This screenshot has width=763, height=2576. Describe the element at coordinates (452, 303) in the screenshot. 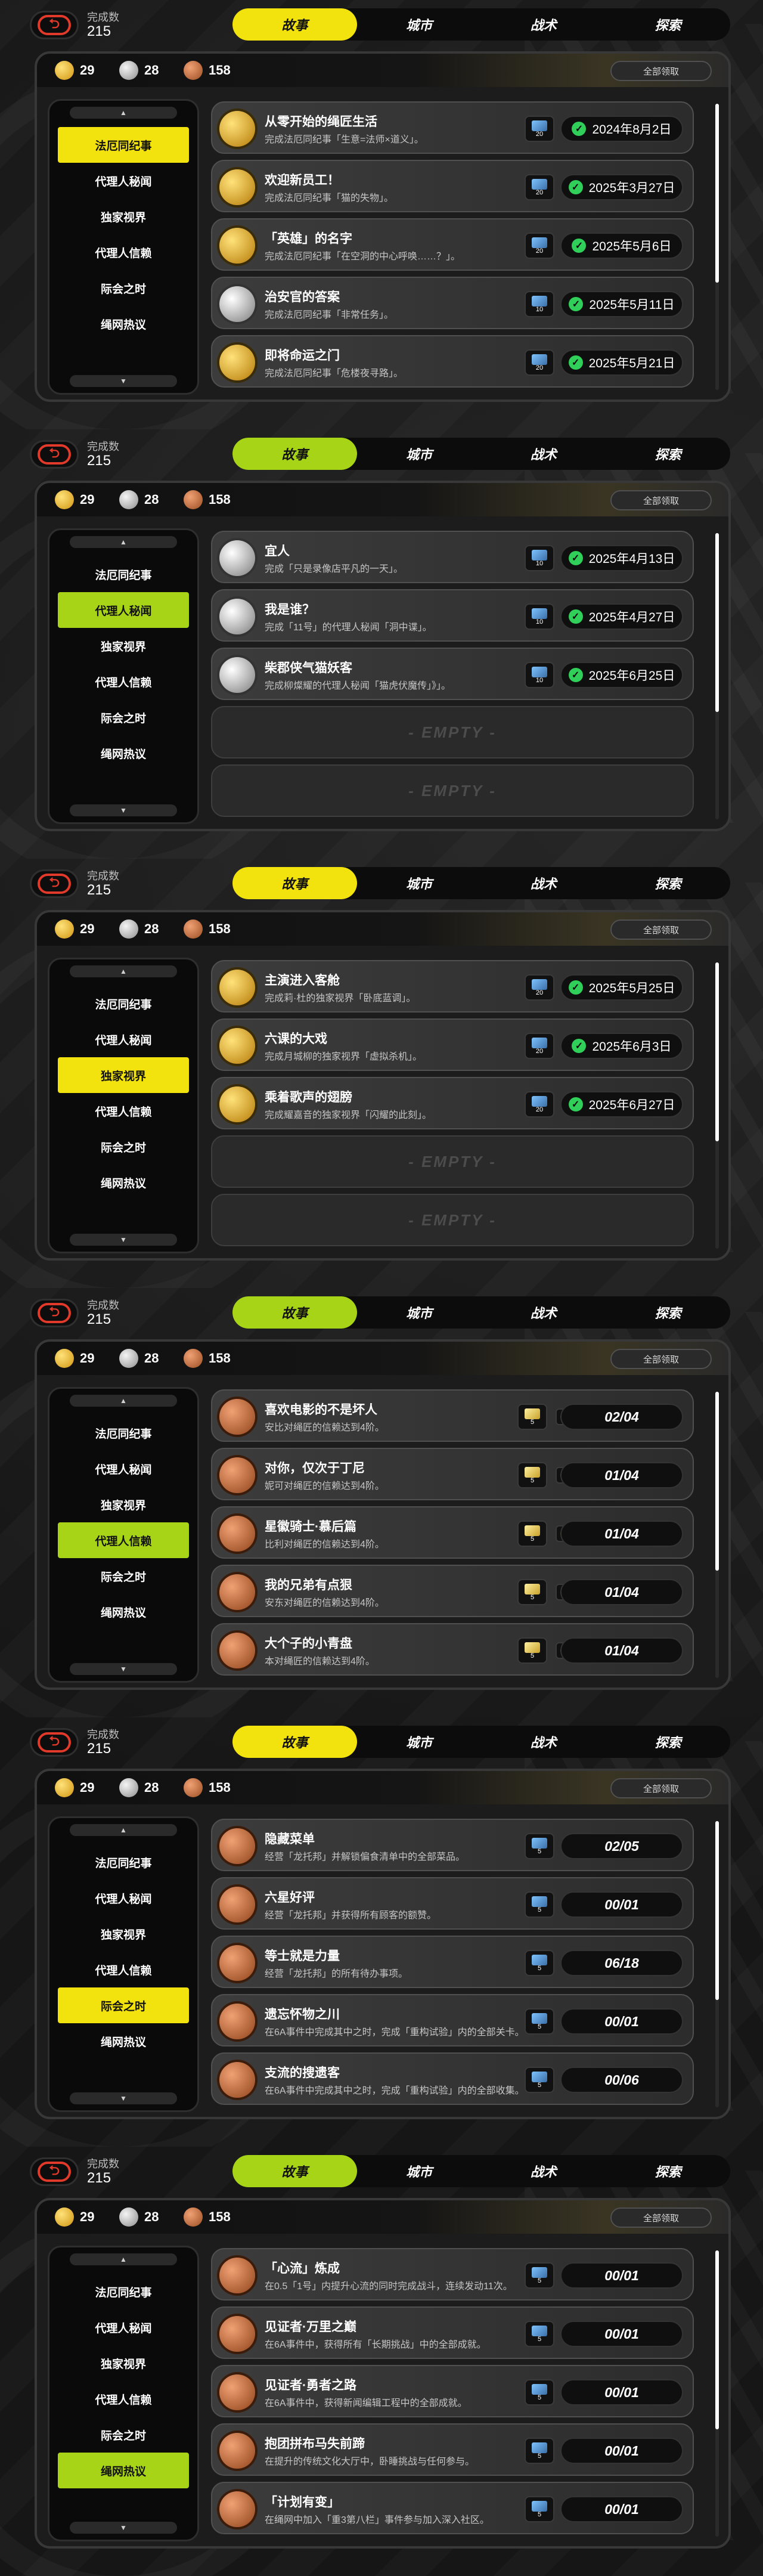

I see `achievement-card: 治安官的答案 完成法厄同纪事「非常任务」。 10 ✓ 2025年5月11日` at that location.